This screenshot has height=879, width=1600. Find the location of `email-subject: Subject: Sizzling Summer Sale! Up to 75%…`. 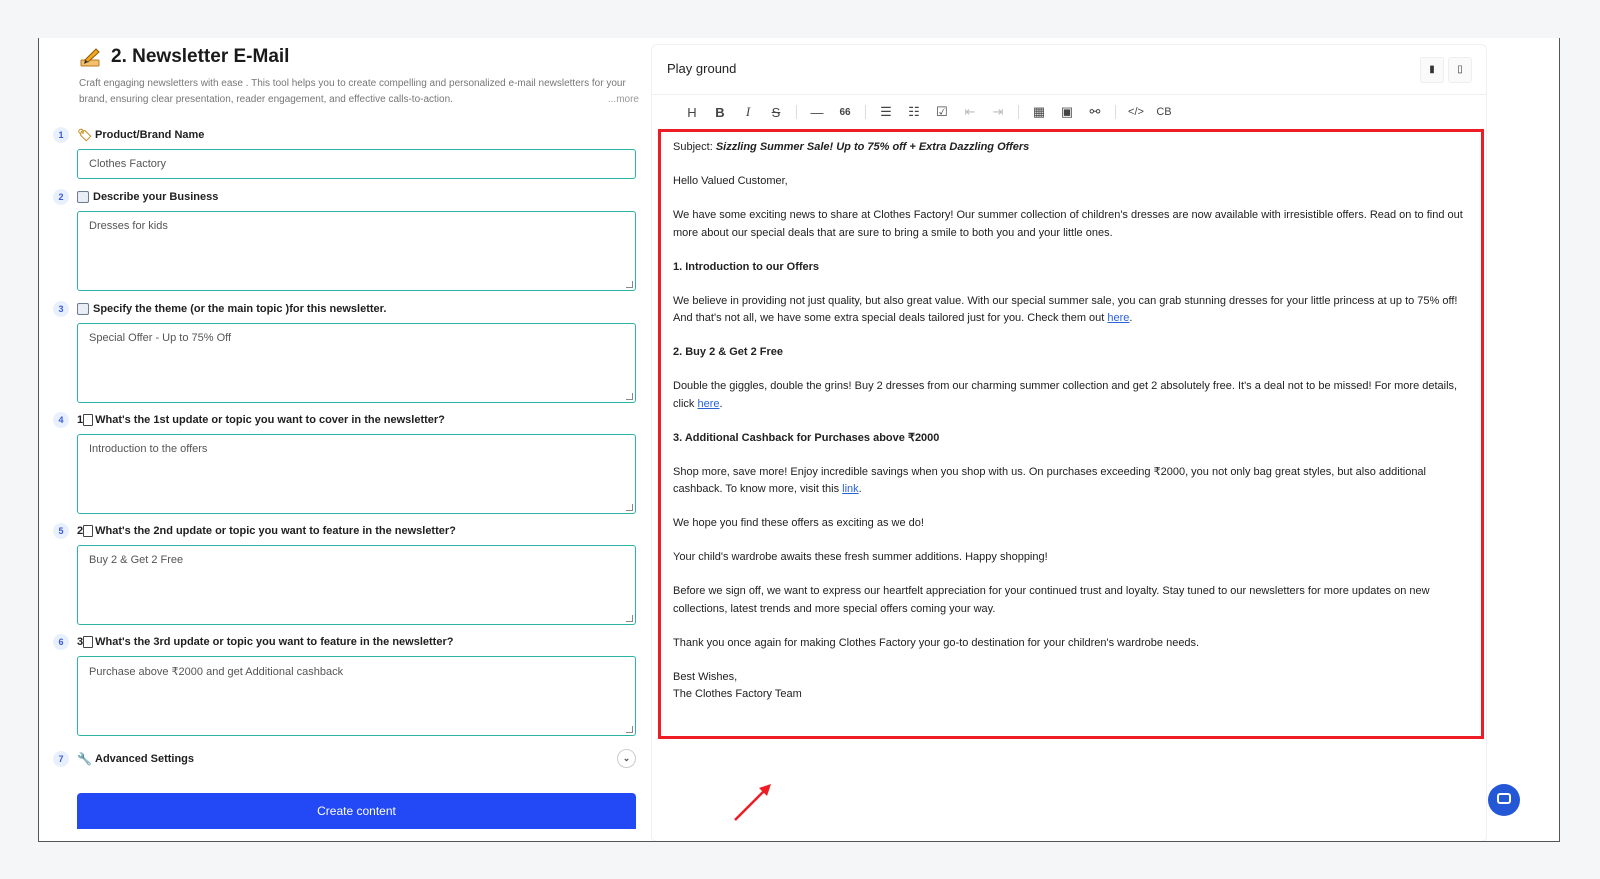

email-subject: Subject: Sizzling Summer Sale! Up to 75%… is located at coordinates (851, 147).